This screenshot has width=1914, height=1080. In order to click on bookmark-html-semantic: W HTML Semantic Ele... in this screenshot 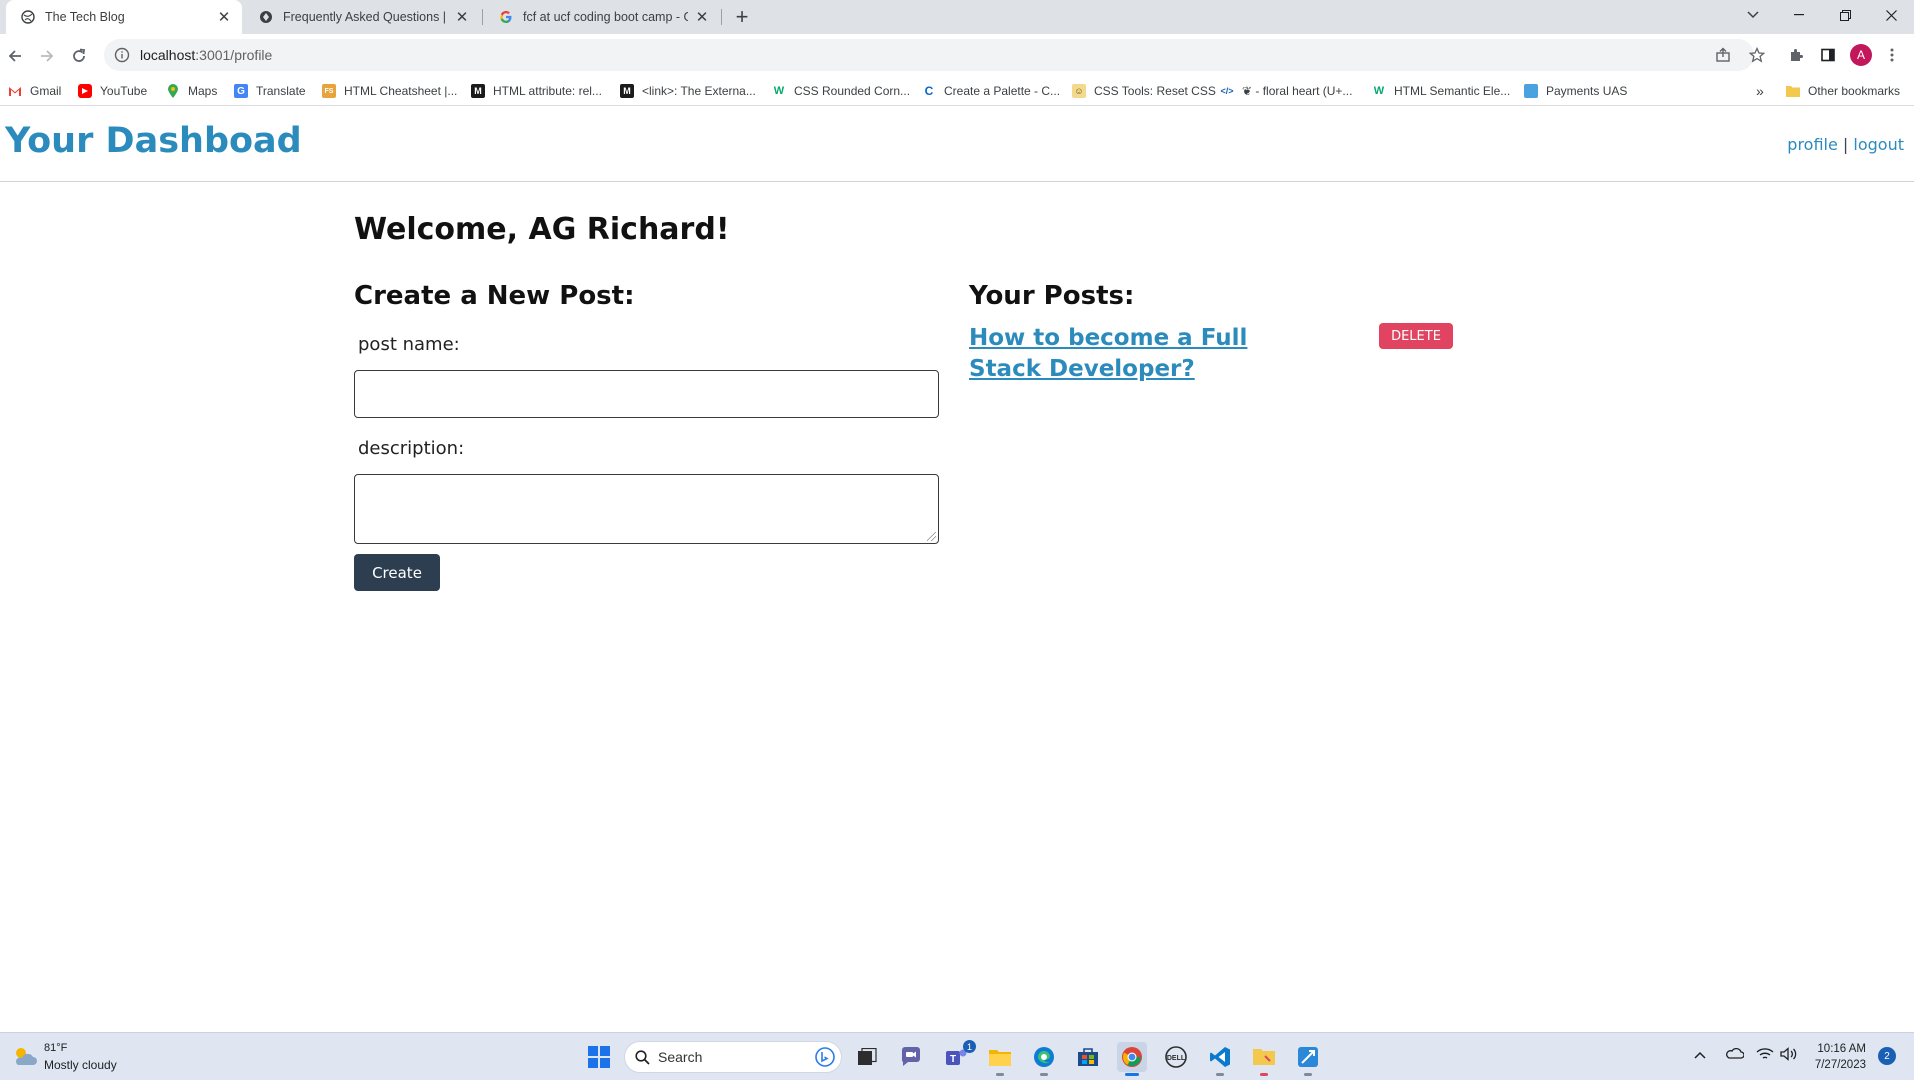, I will do `click(1441, 91)`.